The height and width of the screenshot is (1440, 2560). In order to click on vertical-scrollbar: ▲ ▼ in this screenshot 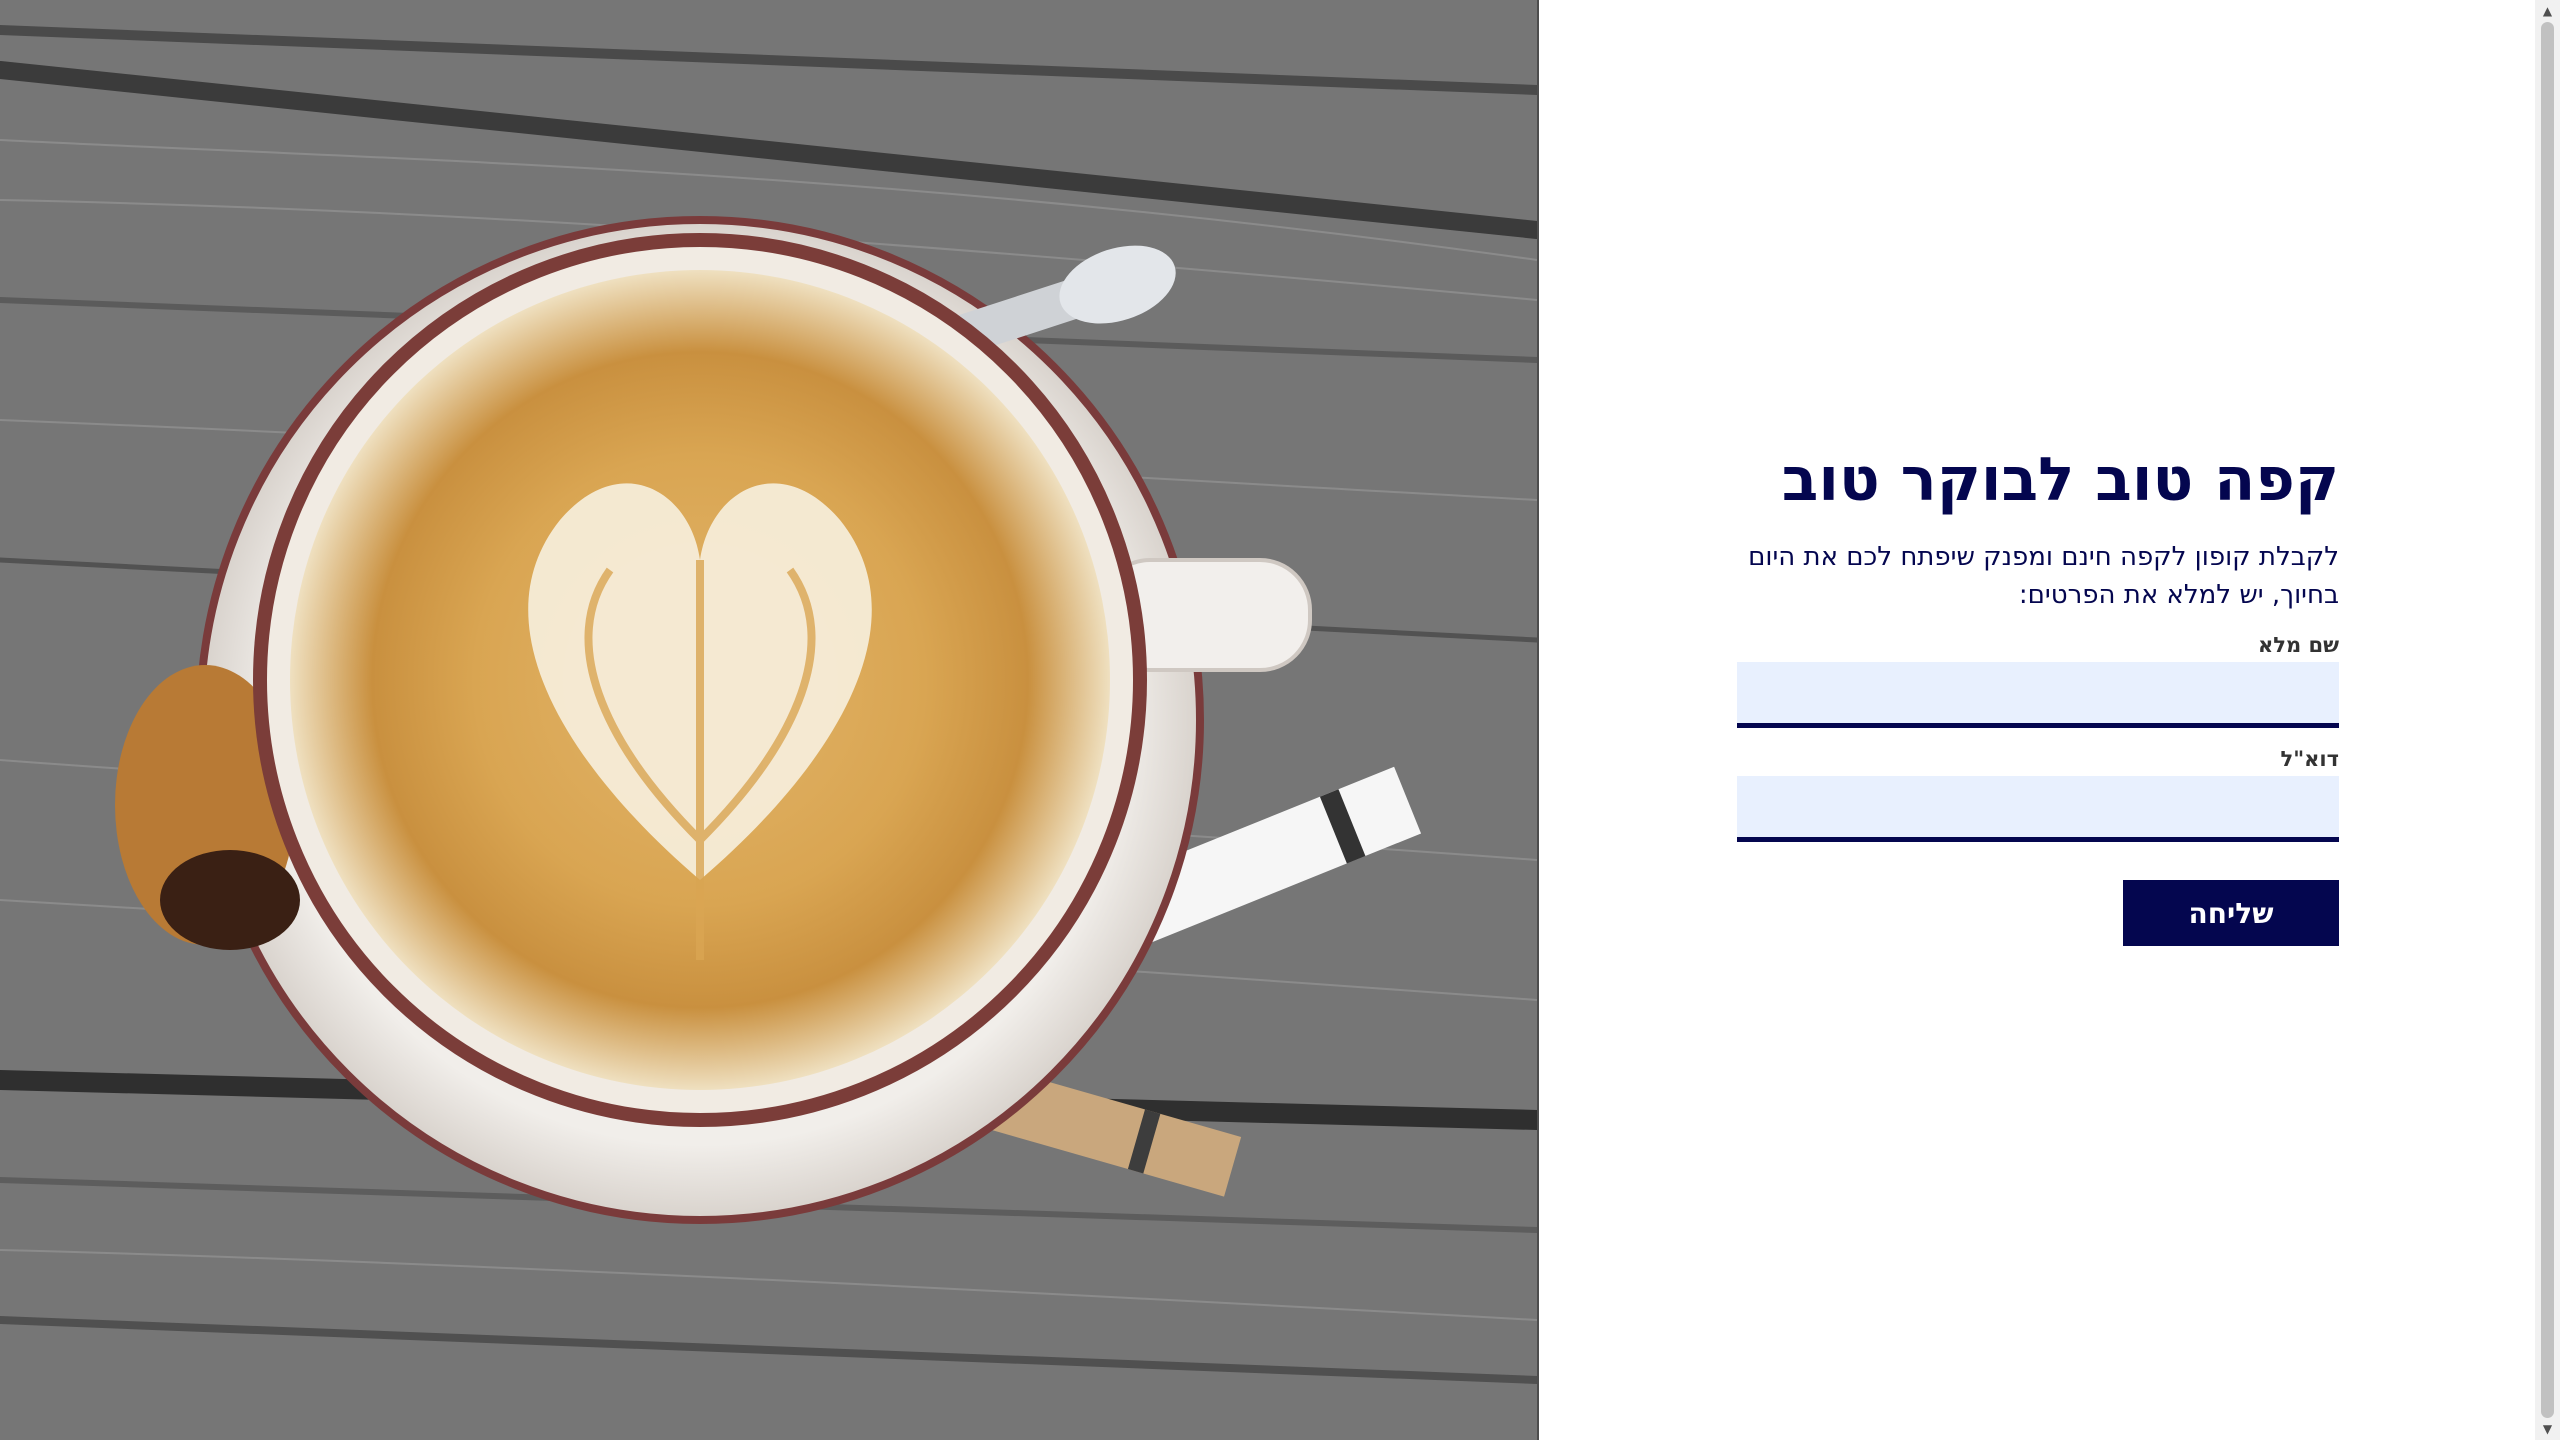, I will do `click(2547, 720)`.